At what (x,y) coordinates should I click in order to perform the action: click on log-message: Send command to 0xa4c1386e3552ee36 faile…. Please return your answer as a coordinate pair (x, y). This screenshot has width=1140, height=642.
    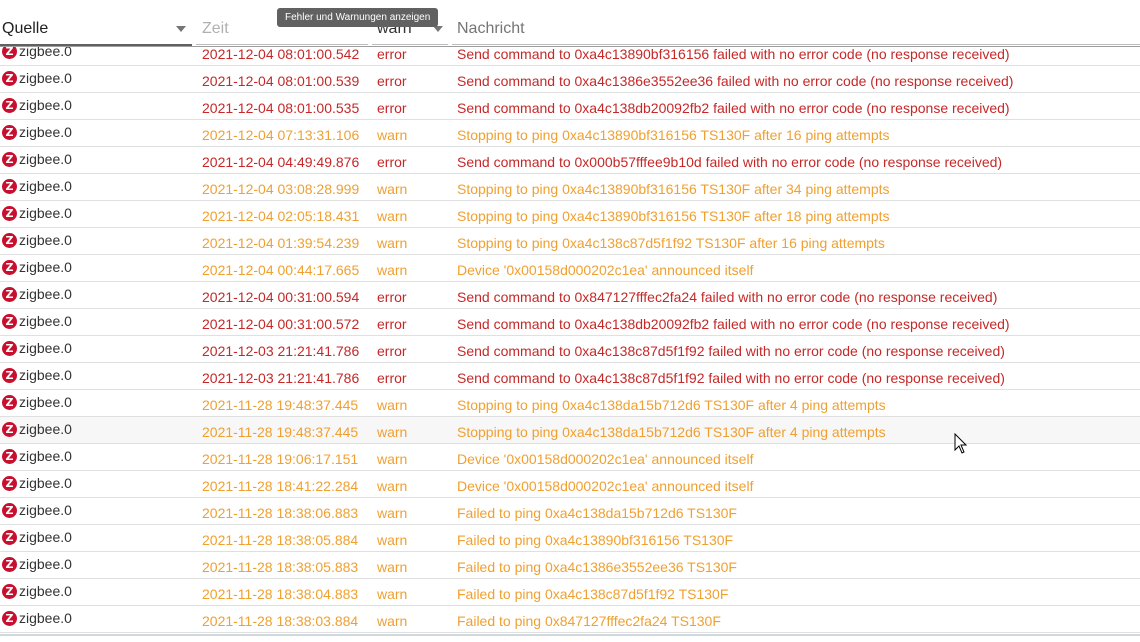
    Looking at the image, I should click on (735, 81).